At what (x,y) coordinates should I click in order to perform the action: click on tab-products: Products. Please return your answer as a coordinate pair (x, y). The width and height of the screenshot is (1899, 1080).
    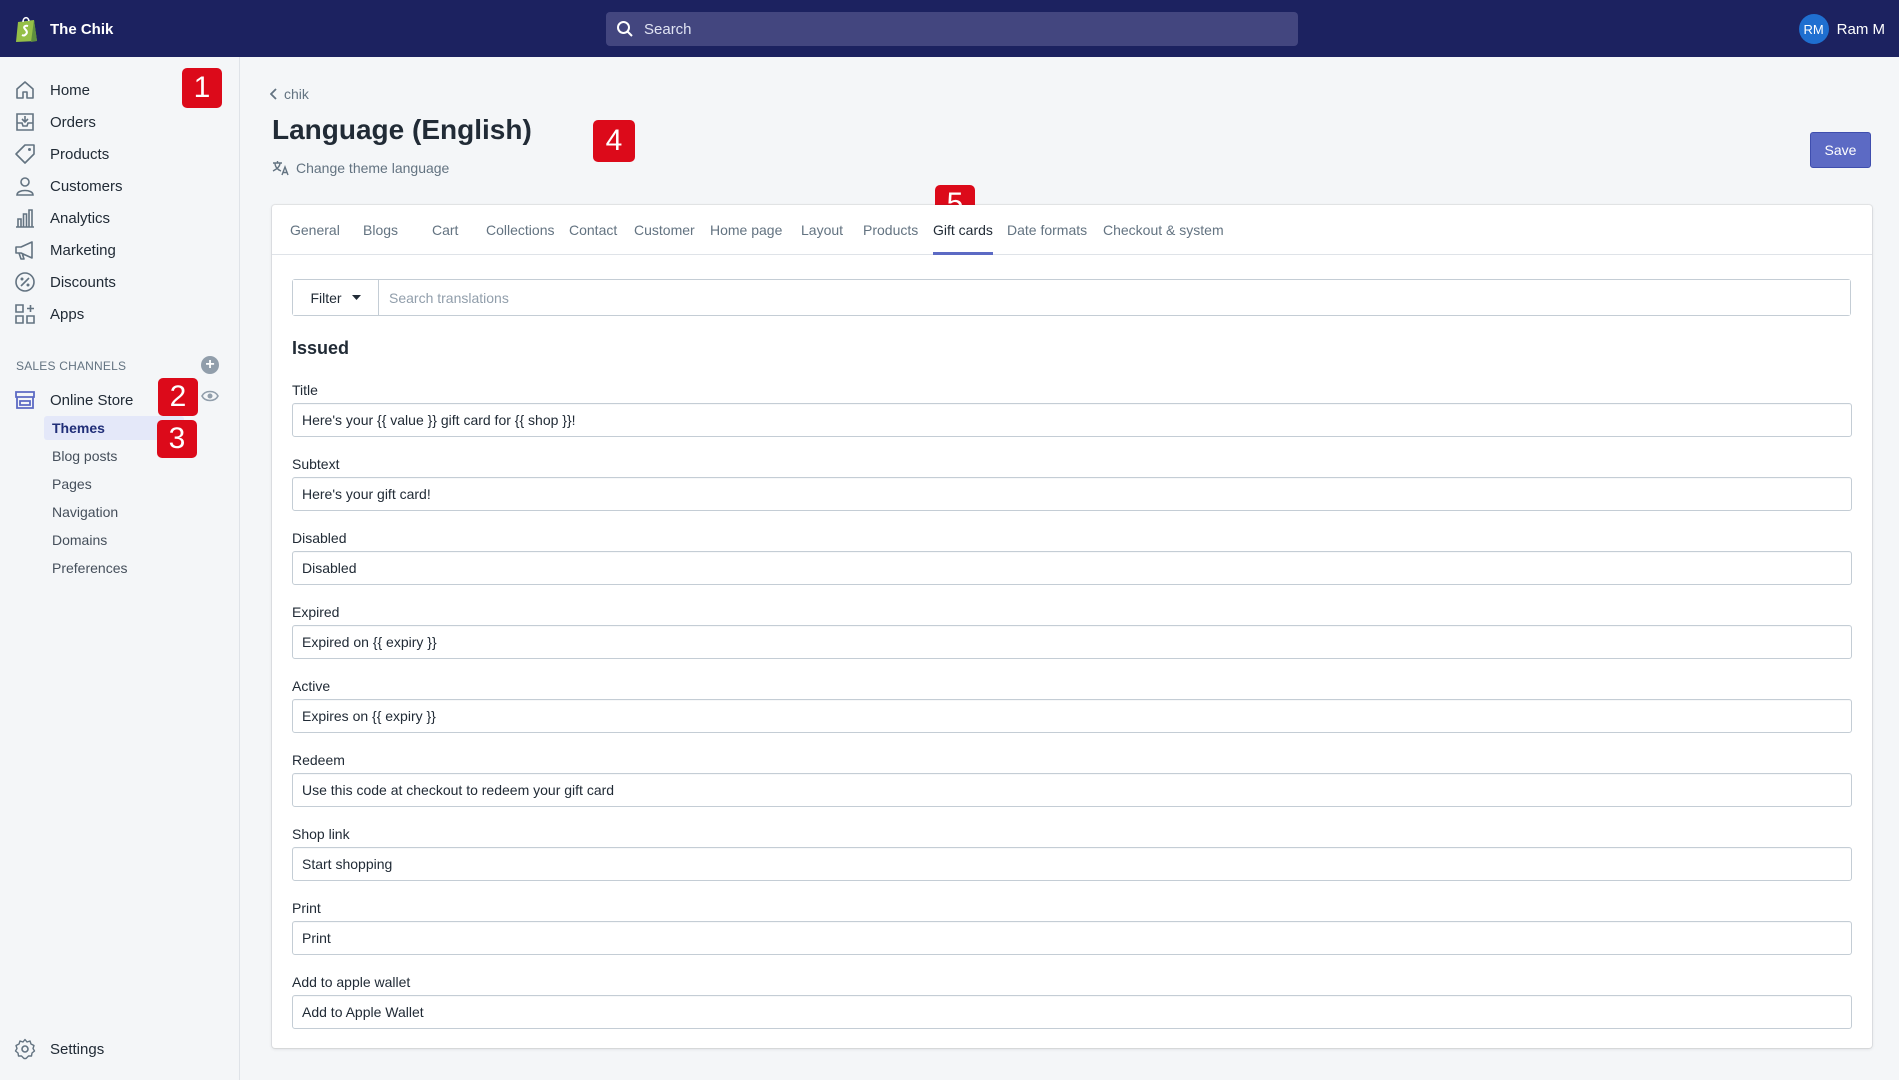
    Looking at the image, I should click on (890, 238).